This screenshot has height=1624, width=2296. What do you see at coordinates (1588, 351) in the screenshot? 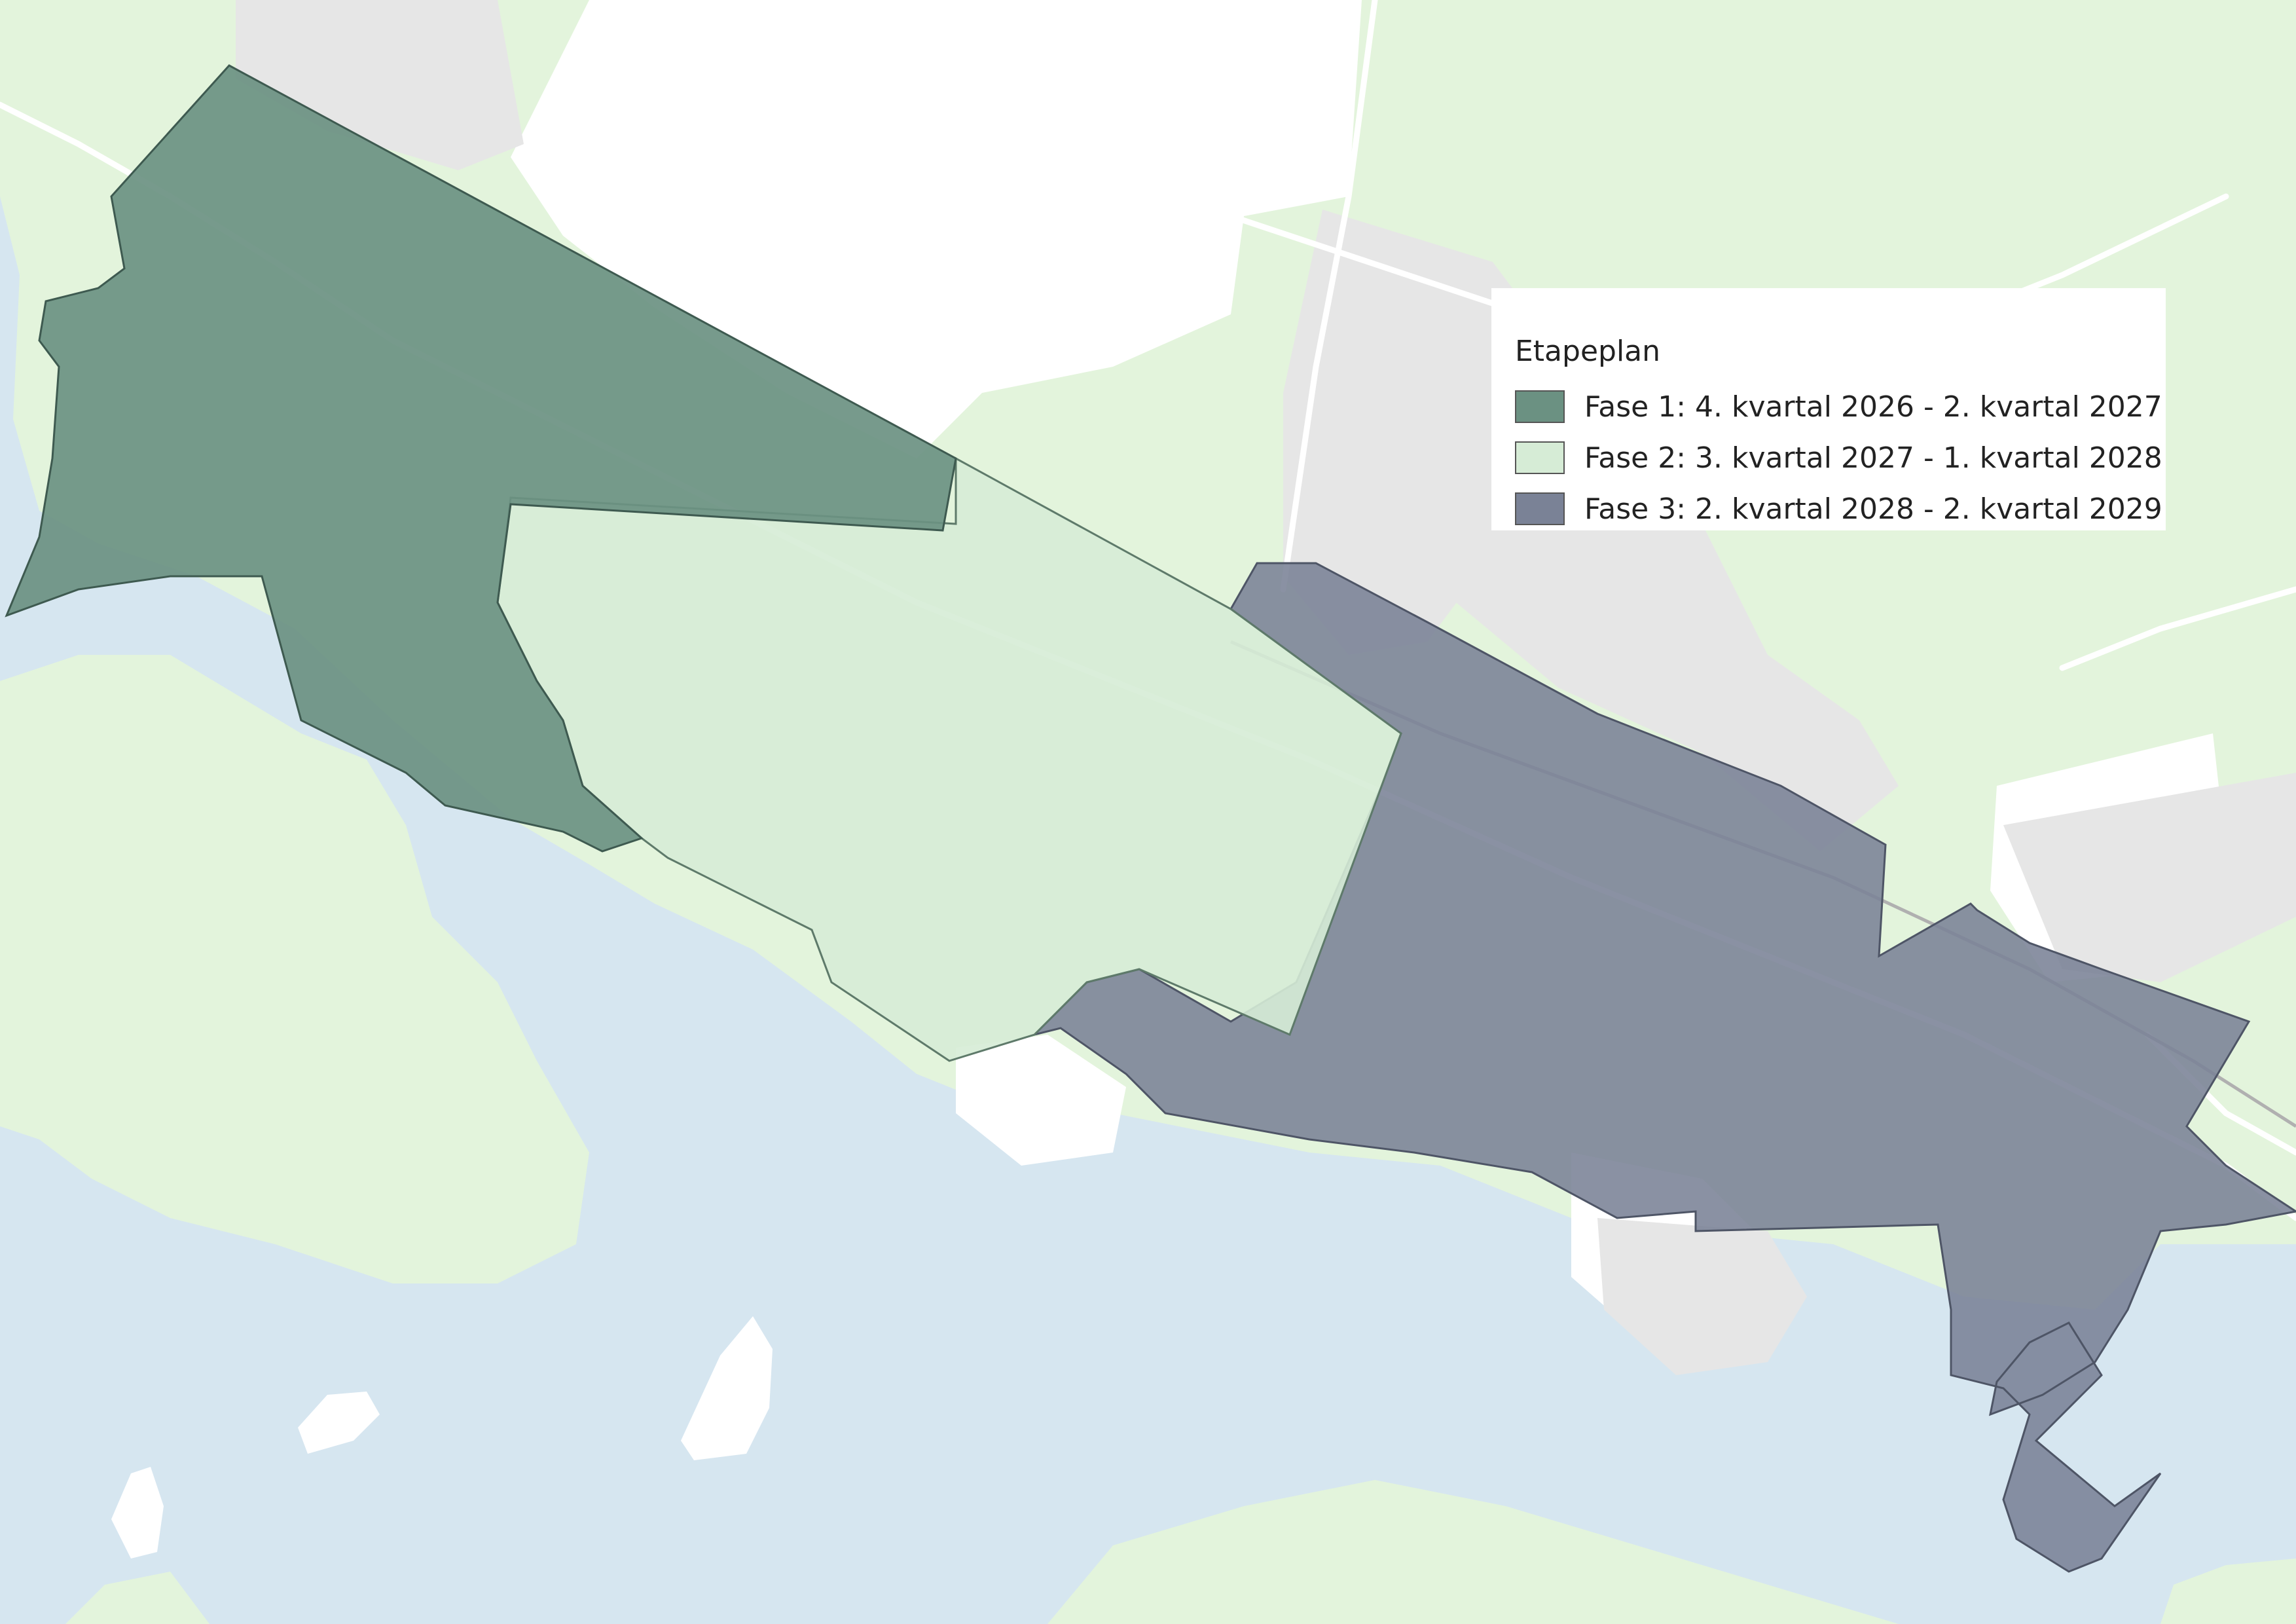
I see `legend-title: Etapeplan` at bounding box center [1588, 351].